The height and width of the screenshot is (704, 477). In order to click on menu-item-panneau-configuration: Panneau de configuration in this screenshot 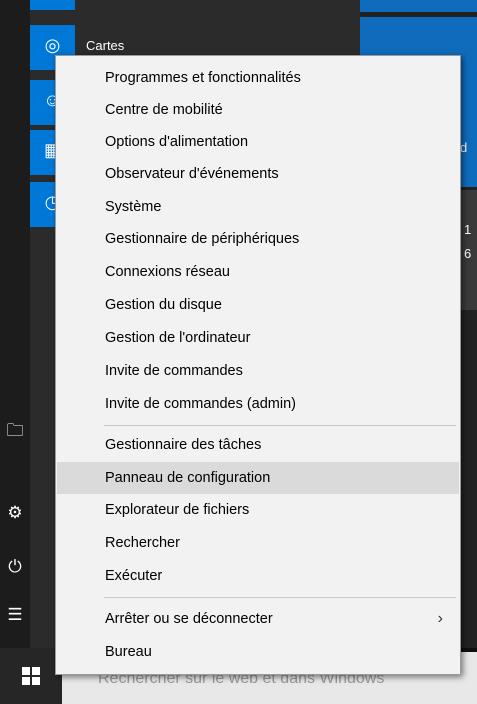, I will do `click(258, 478)`.